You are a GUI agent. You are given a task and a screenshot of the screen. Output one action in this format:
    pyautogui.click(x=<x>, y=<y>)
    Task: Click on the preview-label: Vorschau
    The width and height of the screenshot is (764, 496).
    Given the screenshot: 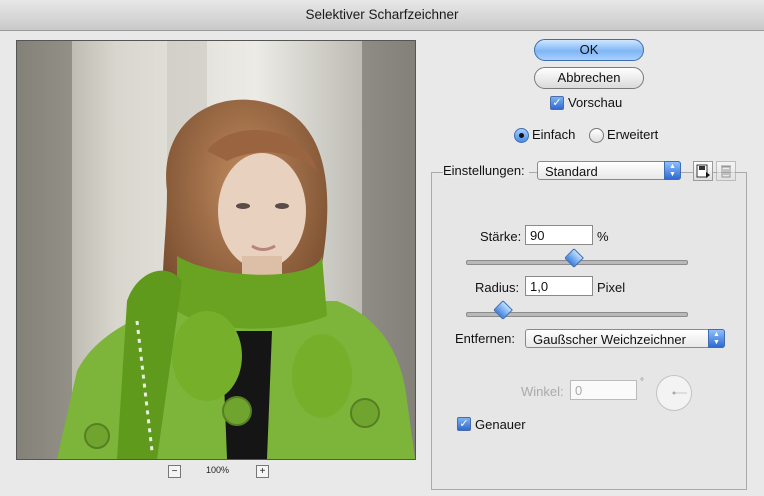 What is the action you would take?
    pyautogui.click(x=595, y=102)
    